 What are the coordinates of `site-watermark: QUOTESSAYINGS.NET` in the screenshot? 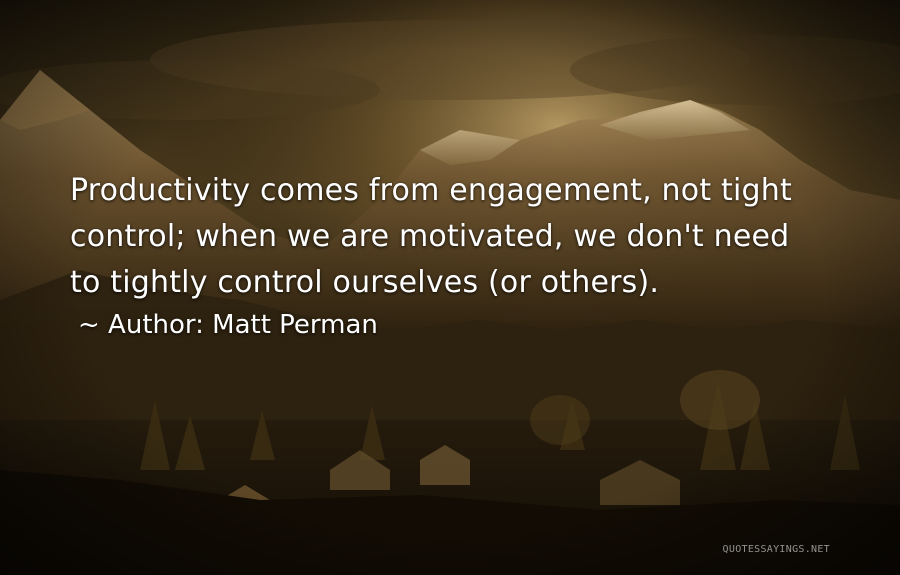 It's located at (776, 549).